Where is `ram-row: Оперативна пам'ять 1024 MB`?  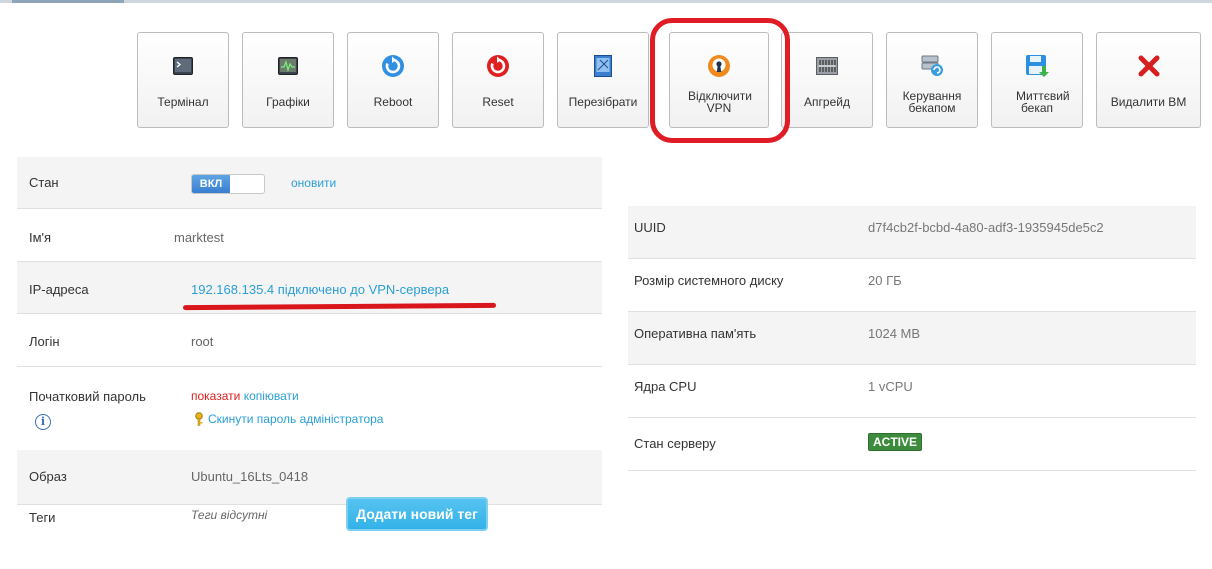
ram-row: Оперативна пам'ять 1024 MB is located at coordinates (912, 338).